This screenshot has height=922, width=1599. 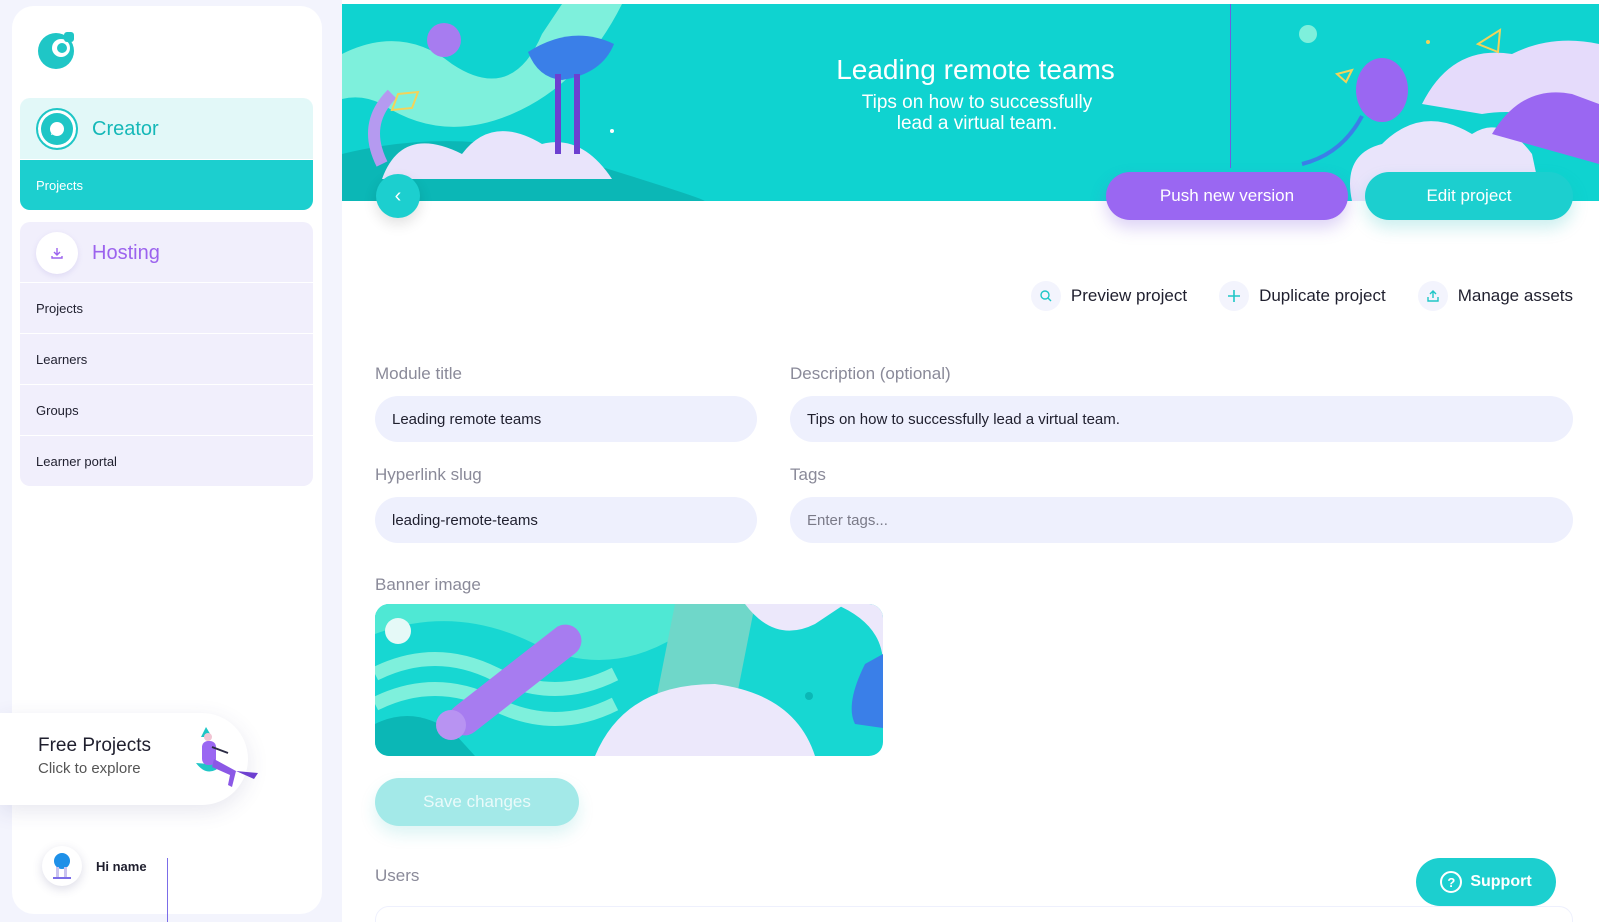 What do you see at coordinates (1322, 295) in the screenshot?
I see `duplicate-project-label: Duplicate project` at bounding box center [1322, 295].